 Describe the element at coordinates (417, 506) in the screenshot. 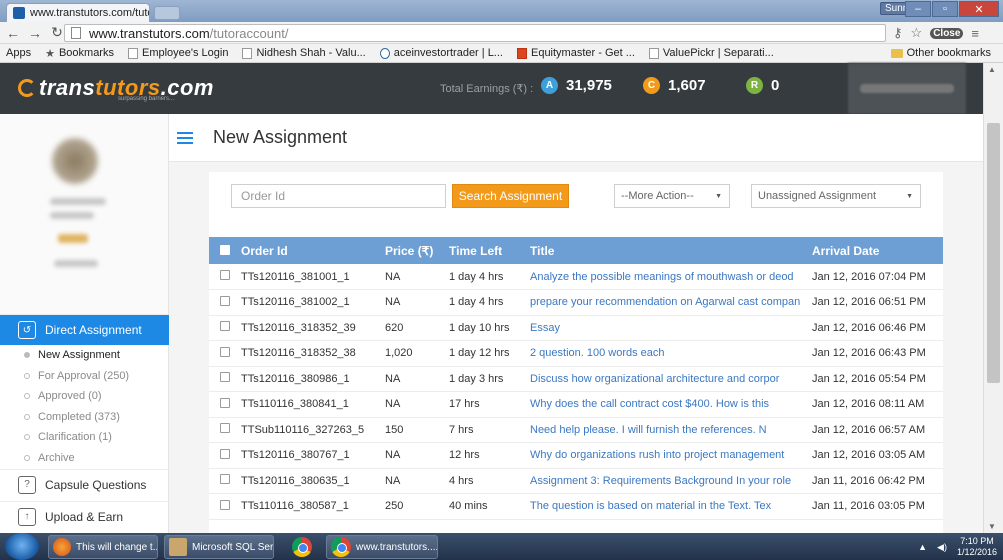

I see `cell-price: 250` at that location.